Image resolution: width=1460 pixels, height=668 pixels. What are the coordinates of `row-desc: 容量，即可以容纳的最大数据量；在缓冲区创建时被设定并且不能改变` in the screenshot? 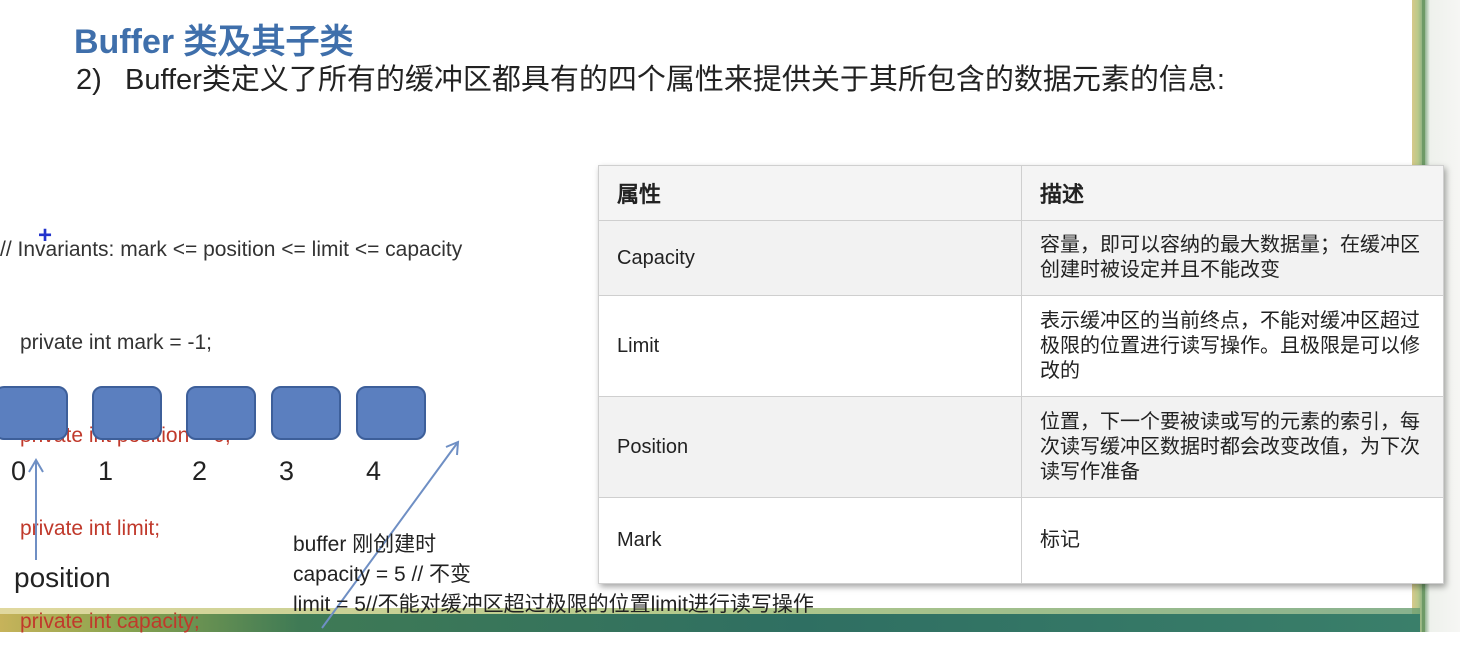 It's located at (1232, 258).